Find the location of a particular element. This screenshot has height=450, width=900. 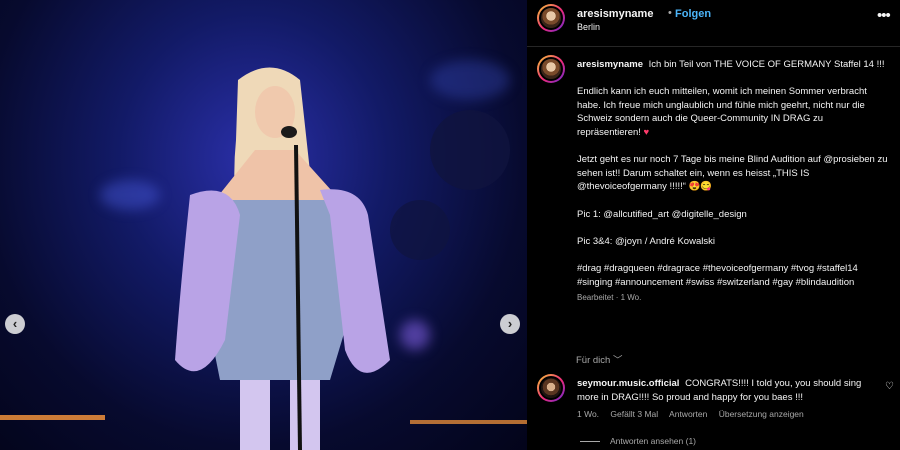

caption-author-username: aresismyname is located at coordinates (610, 64).